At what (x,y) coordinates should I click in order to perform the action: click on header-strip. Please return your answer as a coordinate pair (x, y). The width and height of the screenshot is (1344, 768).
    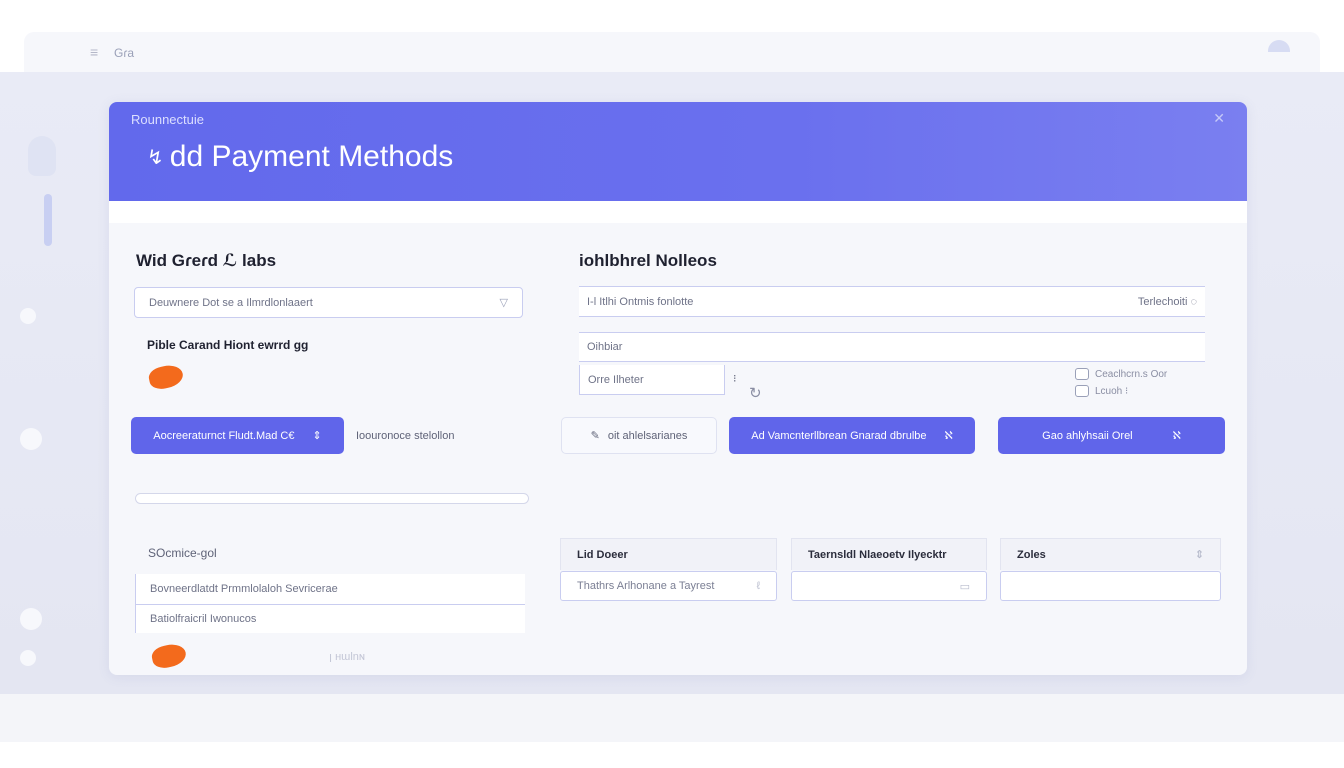
    Looking at the image, I should click on (678, 212).